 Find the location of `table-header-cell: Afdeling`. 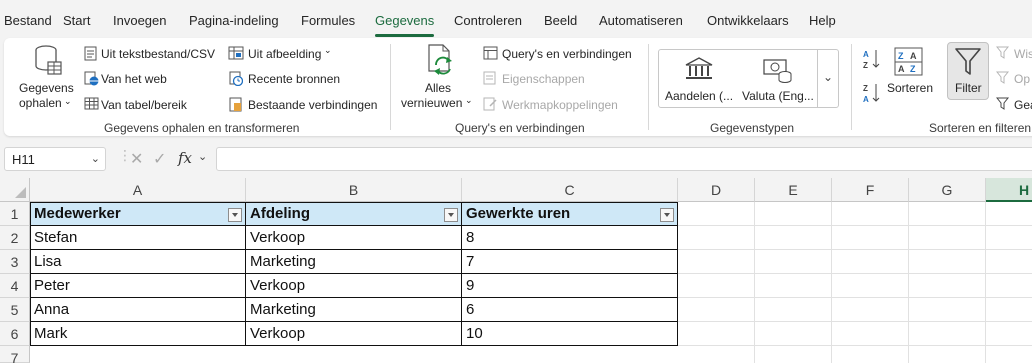

table-header-cell: Afdeling is located at coordinates (354, 214).